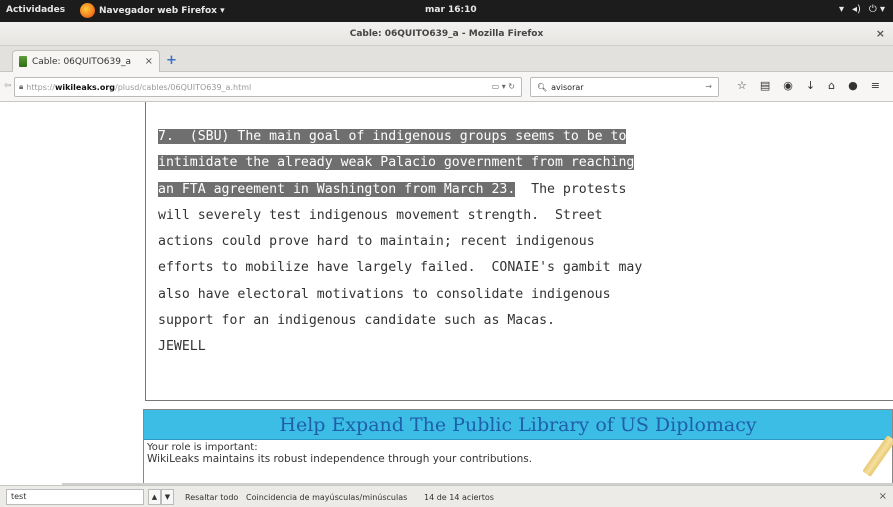 This screenshot has height=507, width=893. What do you see at coordinates (831, 85) in the screenshot?
I see `home-icon: ⌂` at bounding box center [831, 85].